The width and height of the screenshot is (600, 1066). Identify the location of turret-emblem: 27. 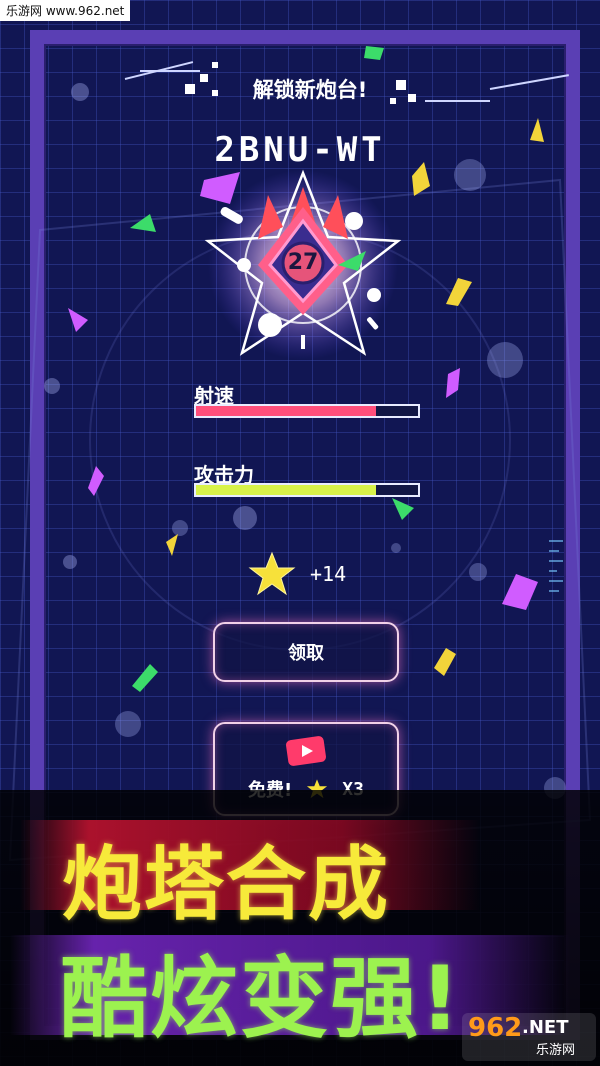
(303, 265).